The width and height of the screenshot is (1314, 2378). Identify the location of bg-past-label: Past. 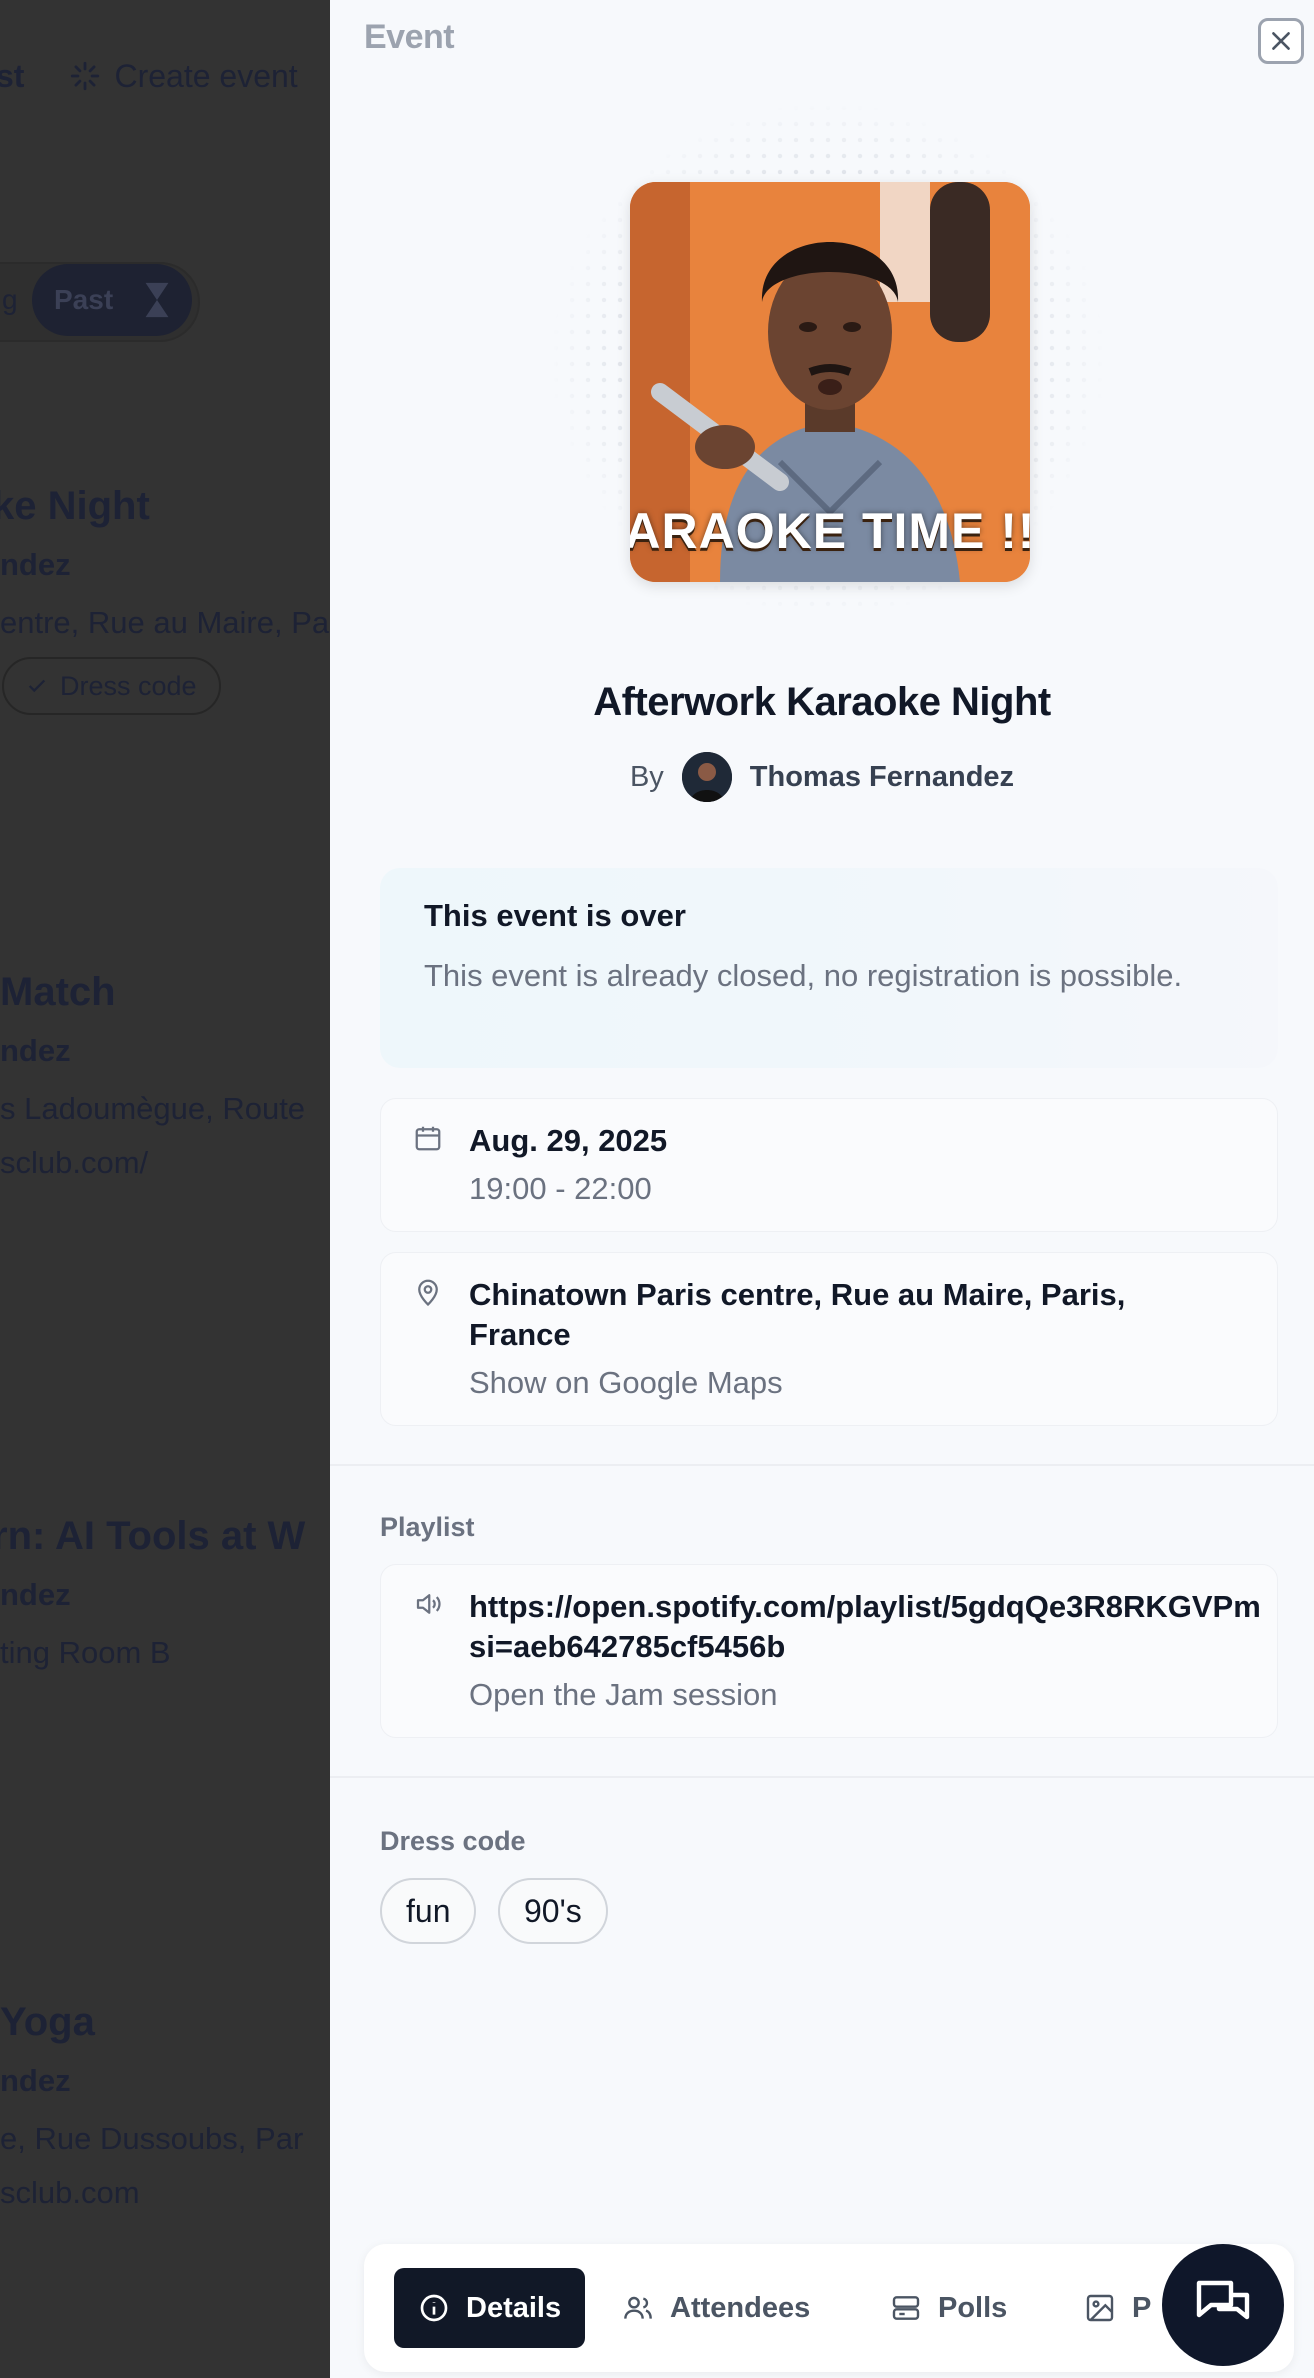
(84, 299).